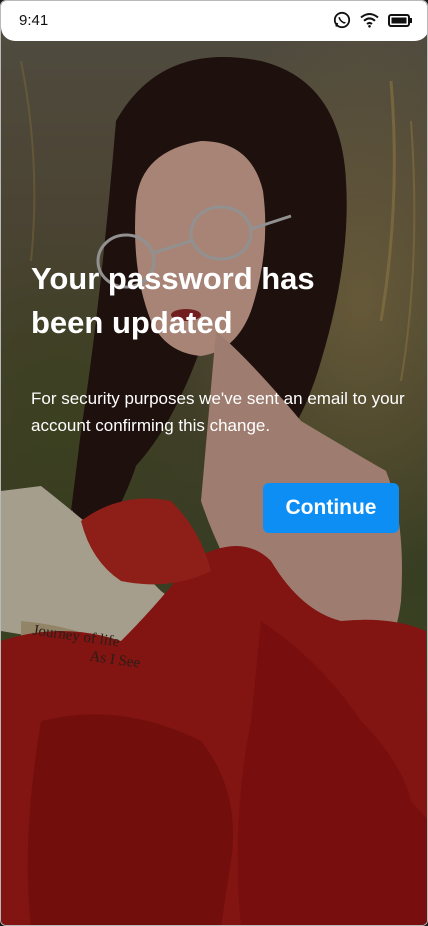  Describe the element at coordinates (173, 300) in the screenshot. I see `page-title: Your password has been updated` at that location.